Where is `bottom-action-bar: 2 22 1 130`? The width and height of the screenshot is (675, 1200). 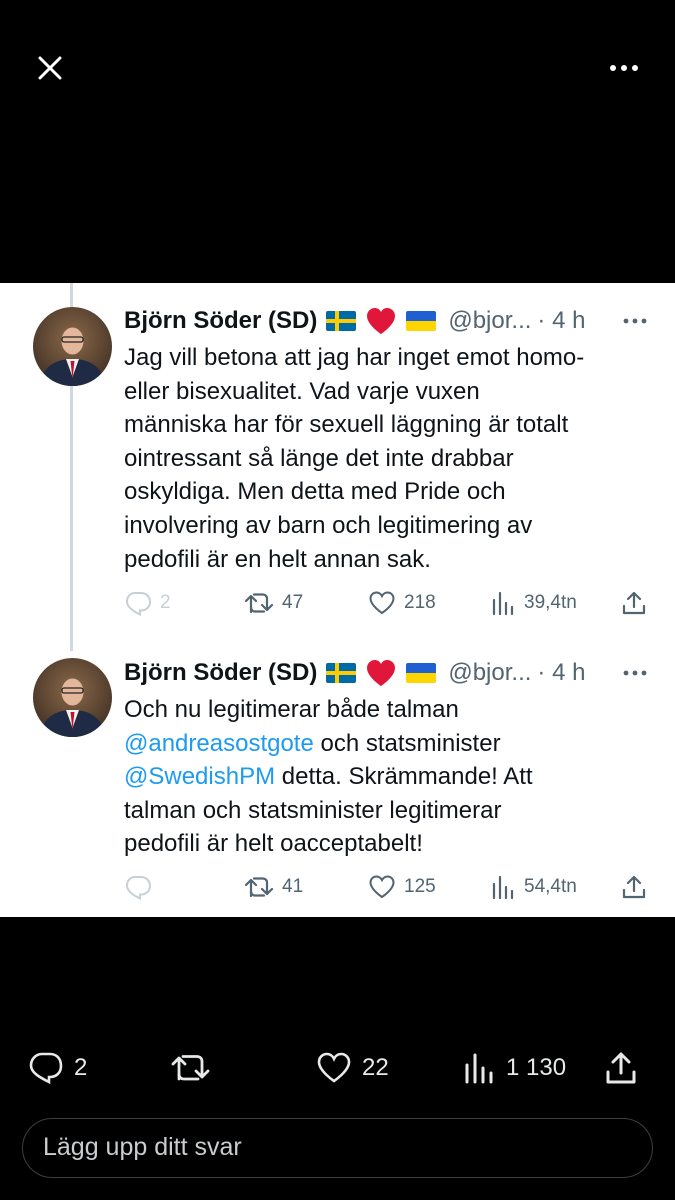 bottom-action-bar: 2 22 1 130 is located at coordinates (337, 1068).